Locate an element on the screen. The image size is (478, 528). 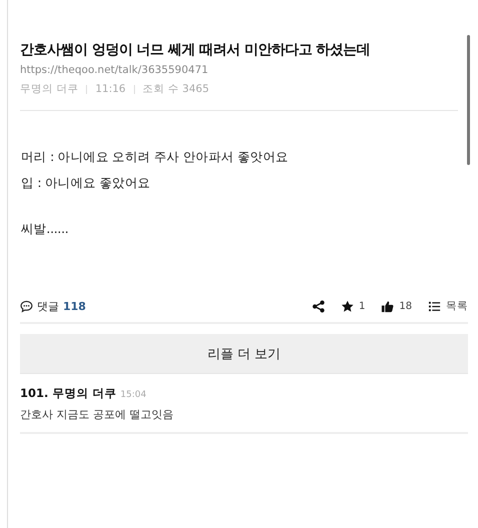
list-icon is located at coordinates (434, 306).